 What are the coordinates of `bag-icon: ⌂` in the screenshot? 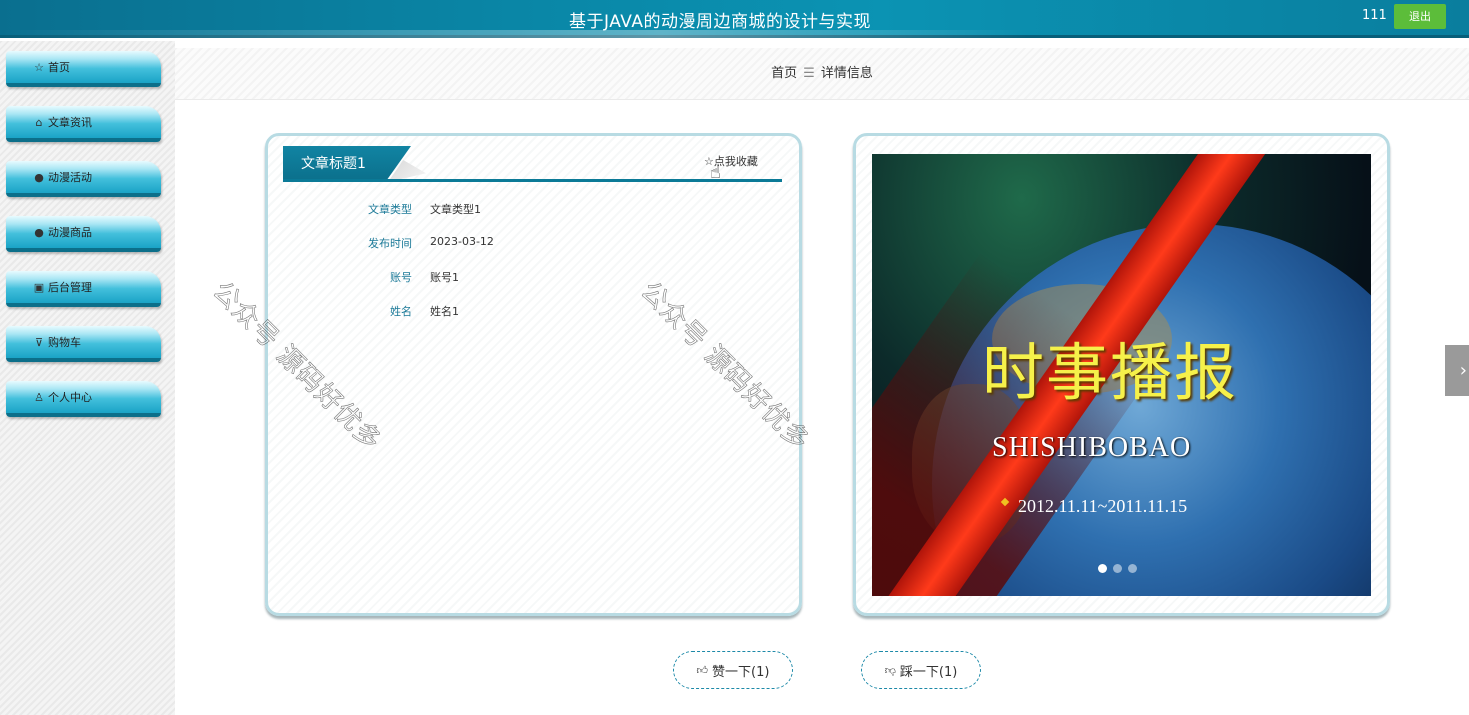 It's located at (39, 122).